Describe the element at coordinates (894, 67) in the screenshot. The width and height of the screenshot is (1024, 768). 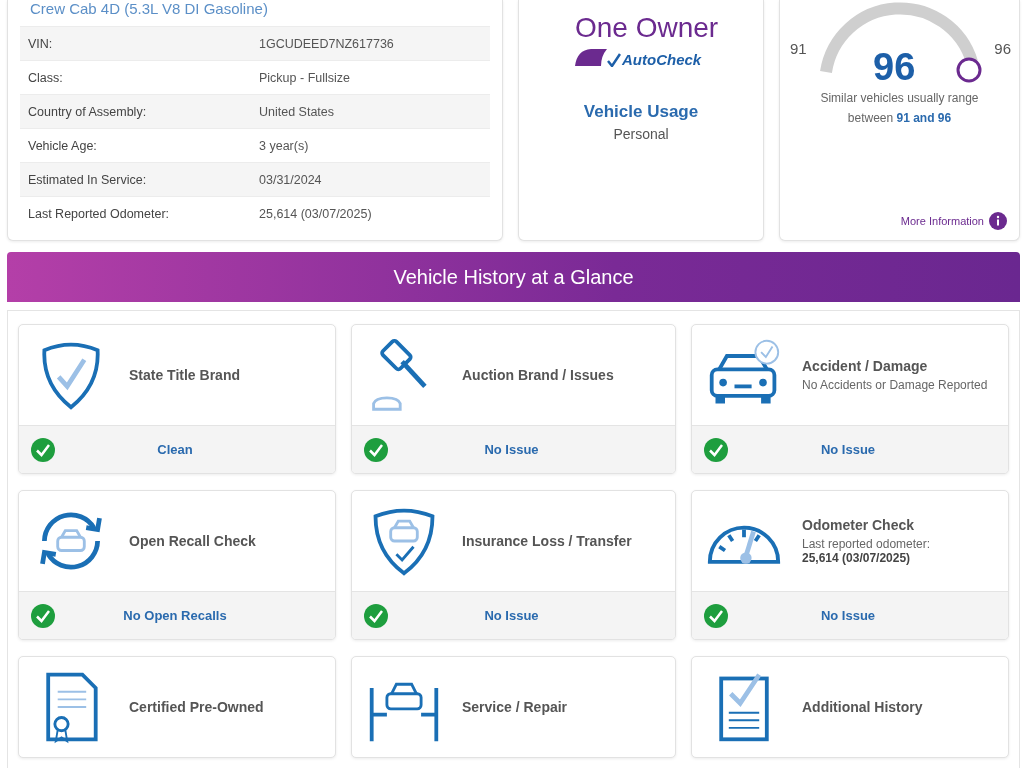
I see `score-value: 96` at that location.